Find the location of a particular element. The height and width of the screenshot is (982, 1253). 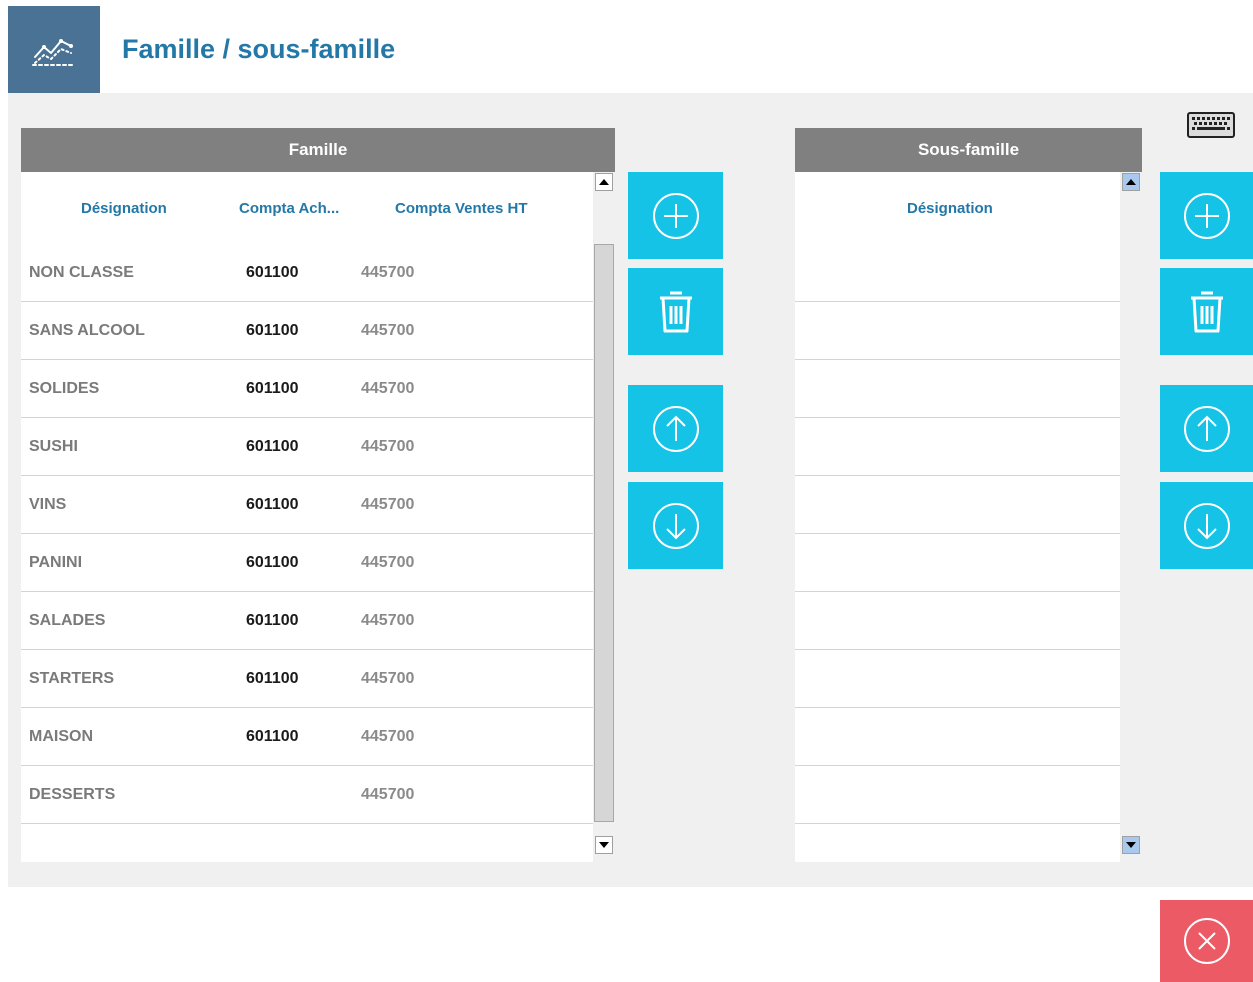

famille-move-down-button is located at coordinates (675, 525).